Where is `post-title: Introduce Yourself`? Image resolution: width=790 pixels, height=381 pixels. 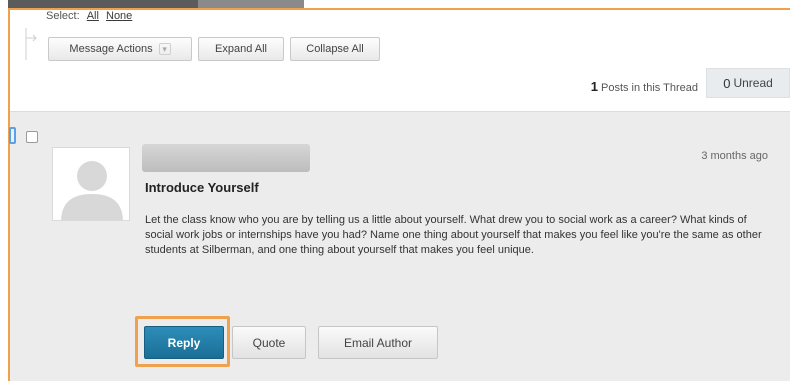
post-title: Introduce Yourself is located at coordinates (202, 187).